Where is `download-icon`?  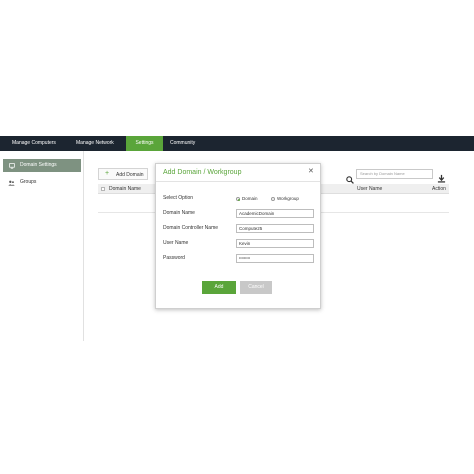 download-icon is located at coordinates (441, 176).